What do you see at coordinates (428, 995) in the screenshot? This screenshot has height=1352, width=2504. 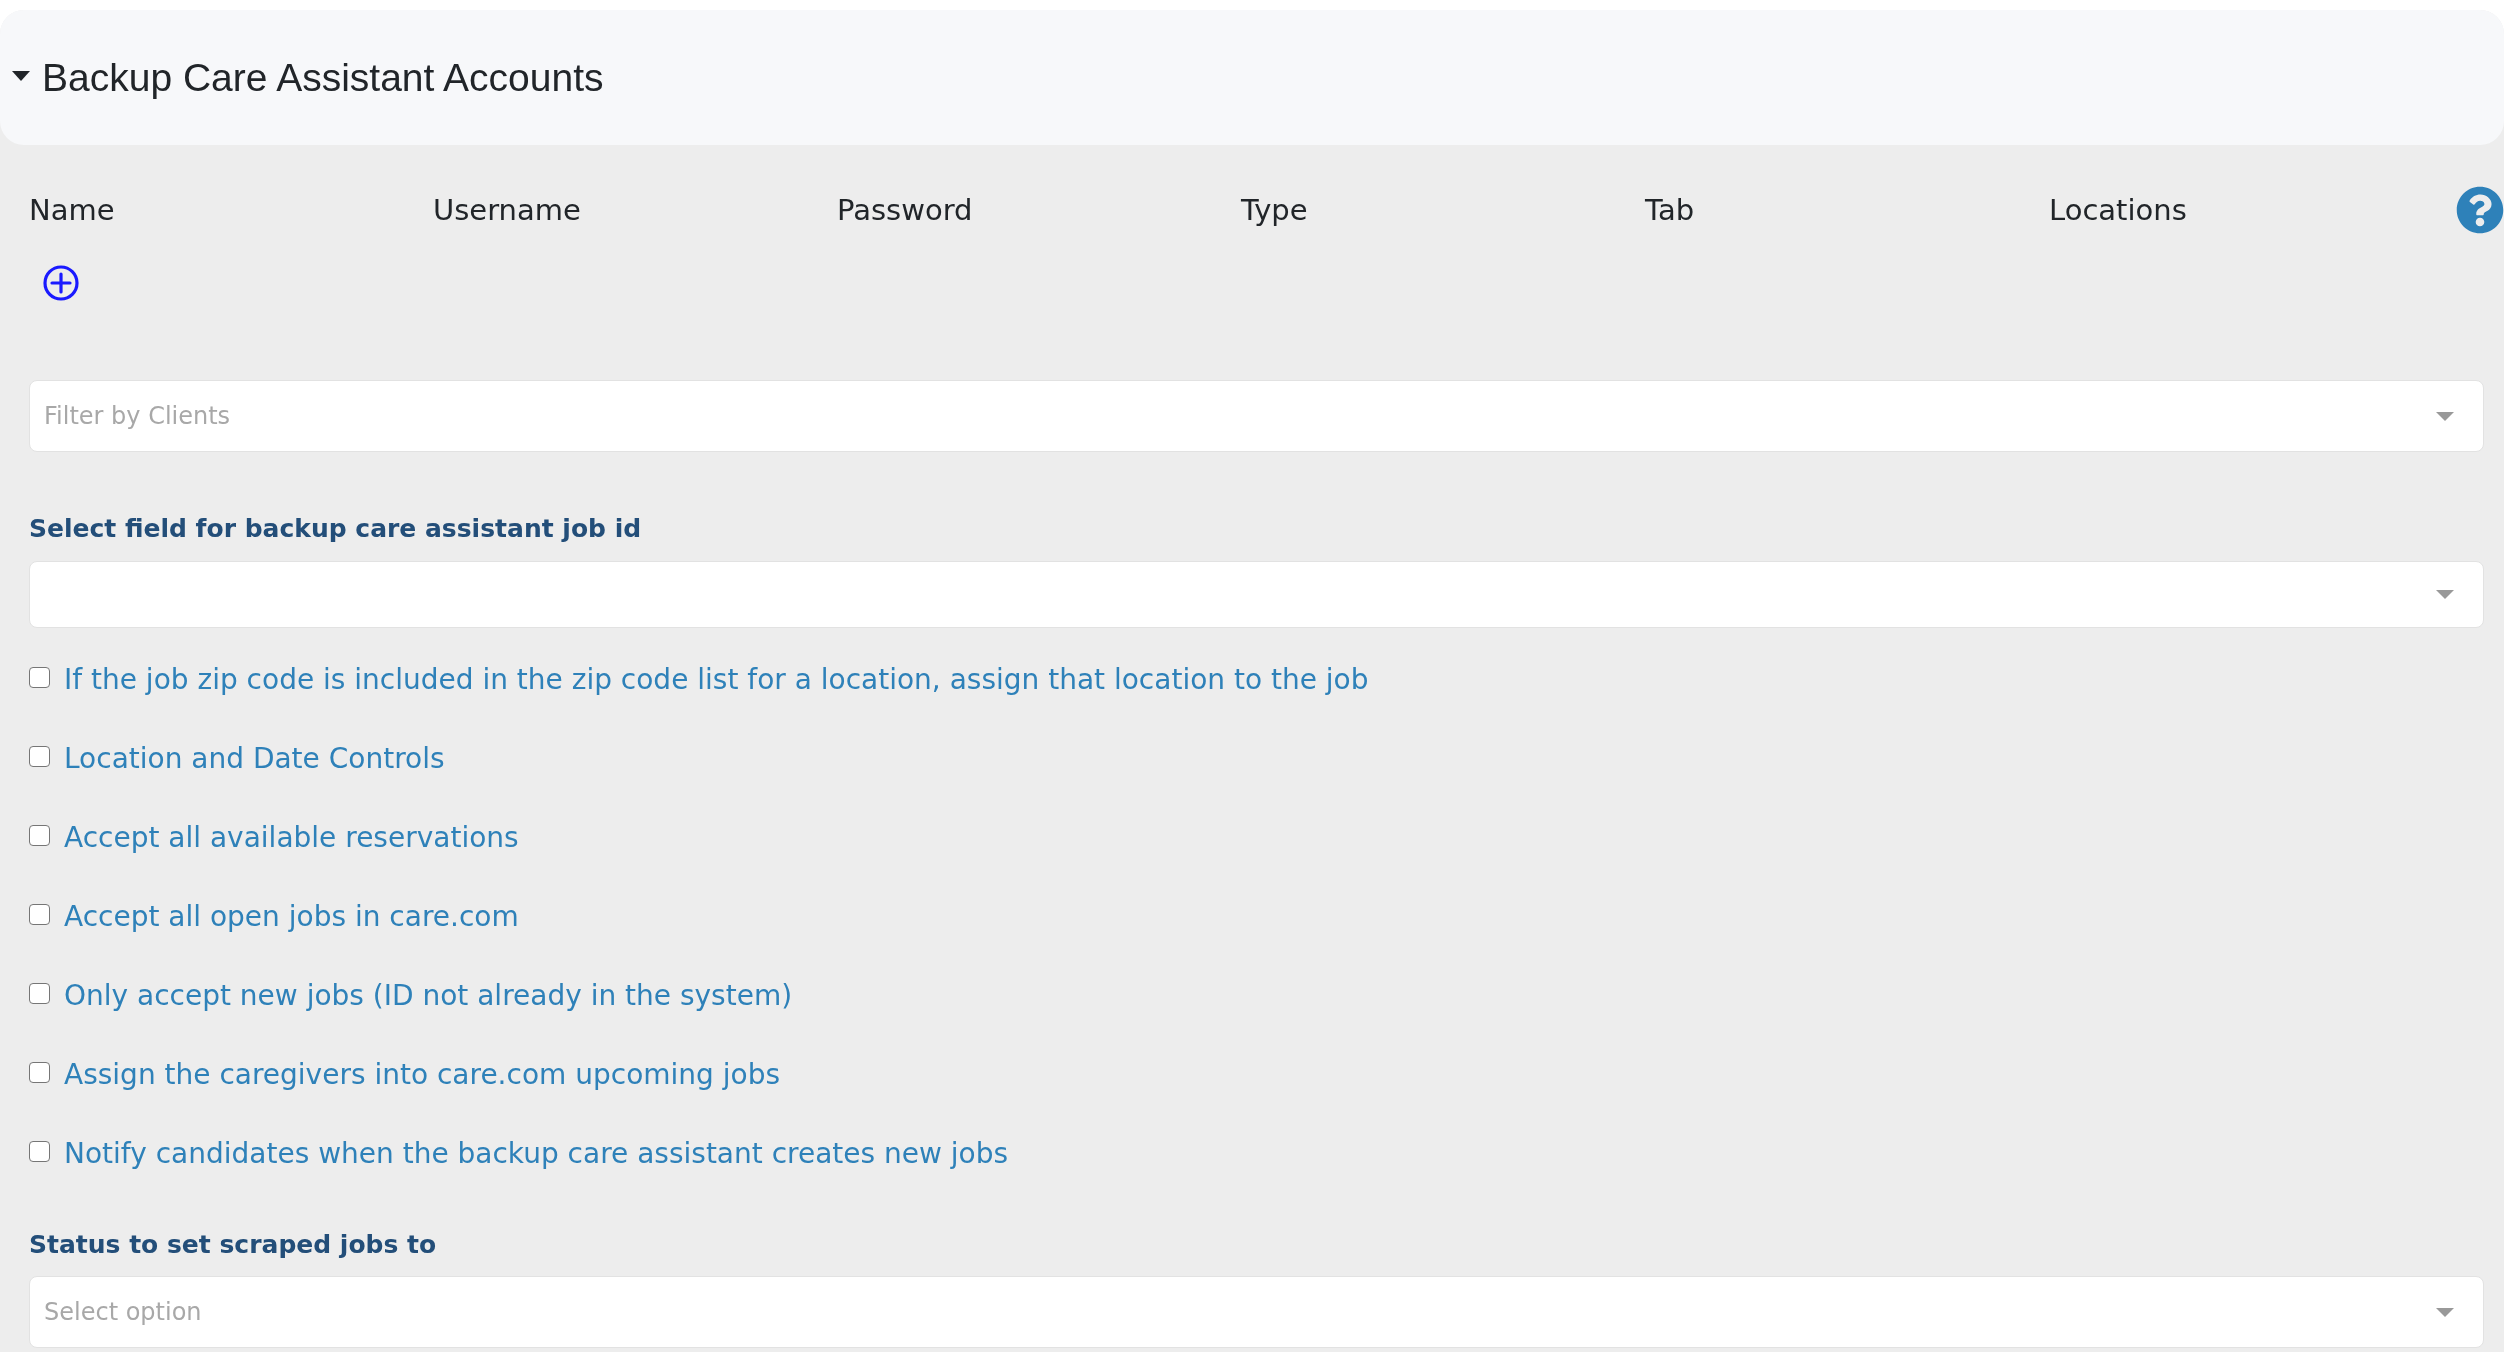 I see `checkbox-label: Only accept new jobs (ID not already in the system)` at bounding box center [428, 995].